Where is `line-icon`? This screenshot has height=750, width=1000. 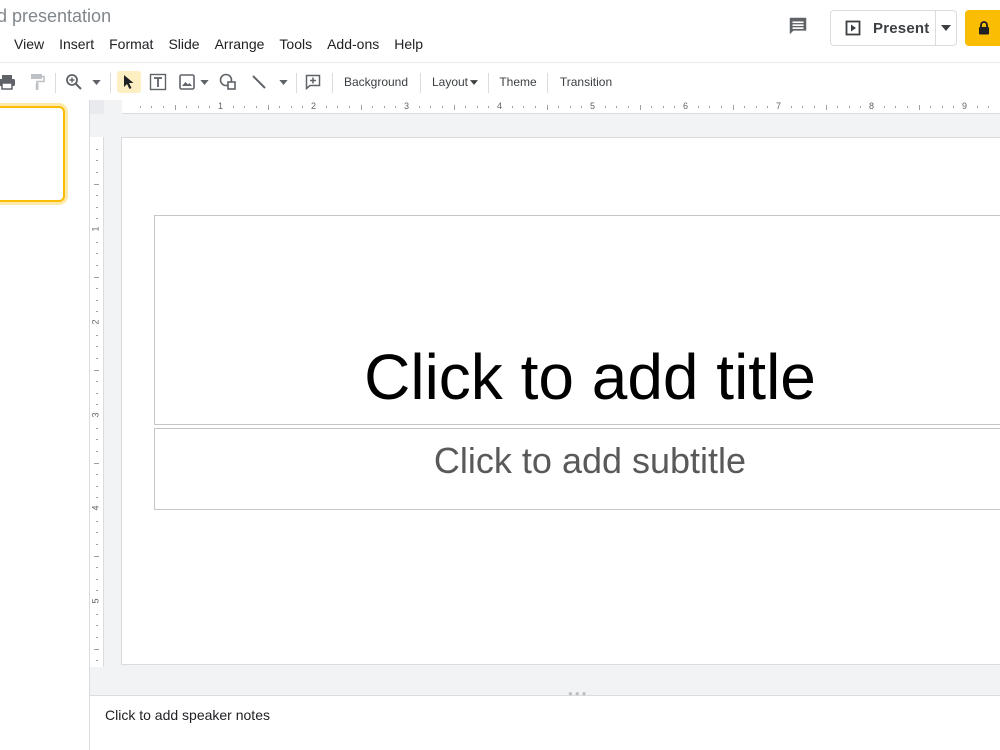 line-icon is located at coordinates (258, 82).